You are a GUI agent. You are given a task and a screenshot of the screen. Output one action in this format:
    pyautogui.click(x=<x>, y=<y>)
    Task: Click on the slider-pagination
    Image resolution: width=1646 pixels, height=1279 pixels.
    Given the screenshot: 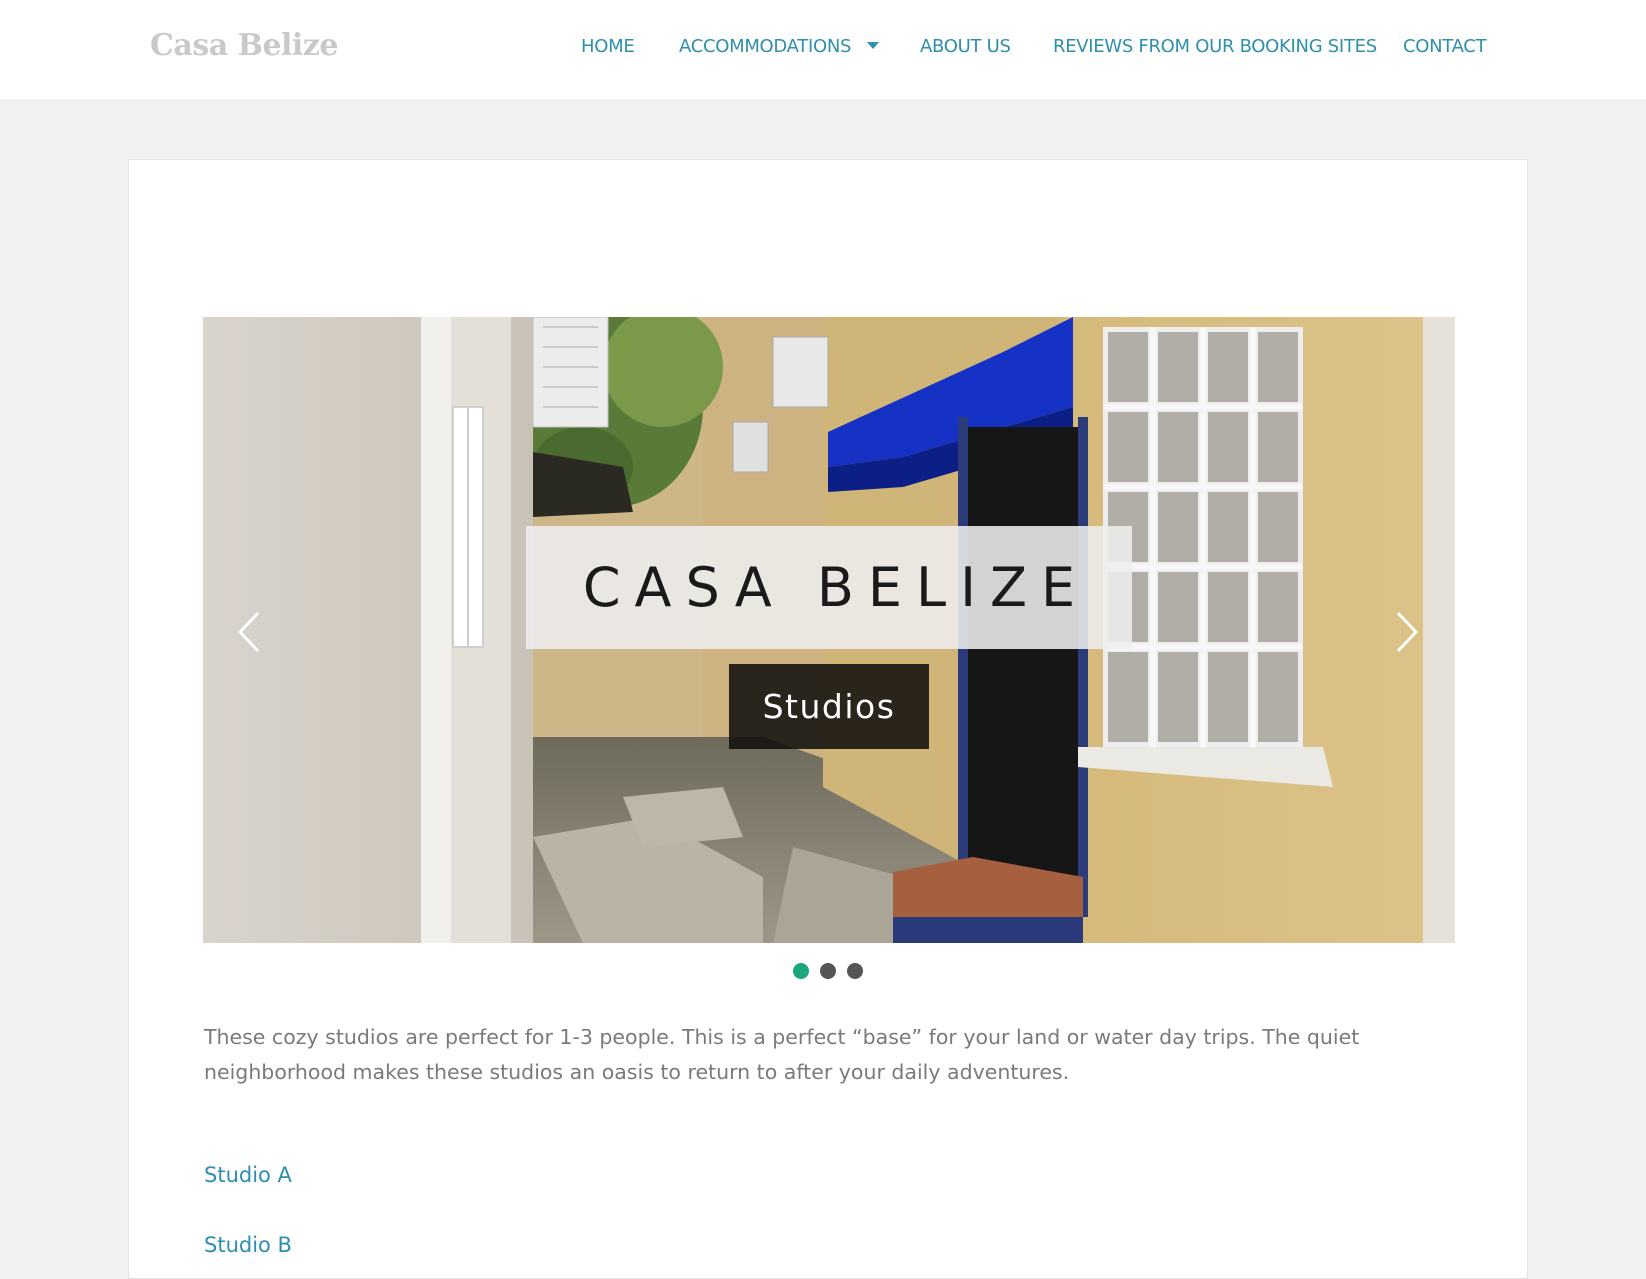 What is the action you would take?
    pyautogui.click(x=828, y=971)
    